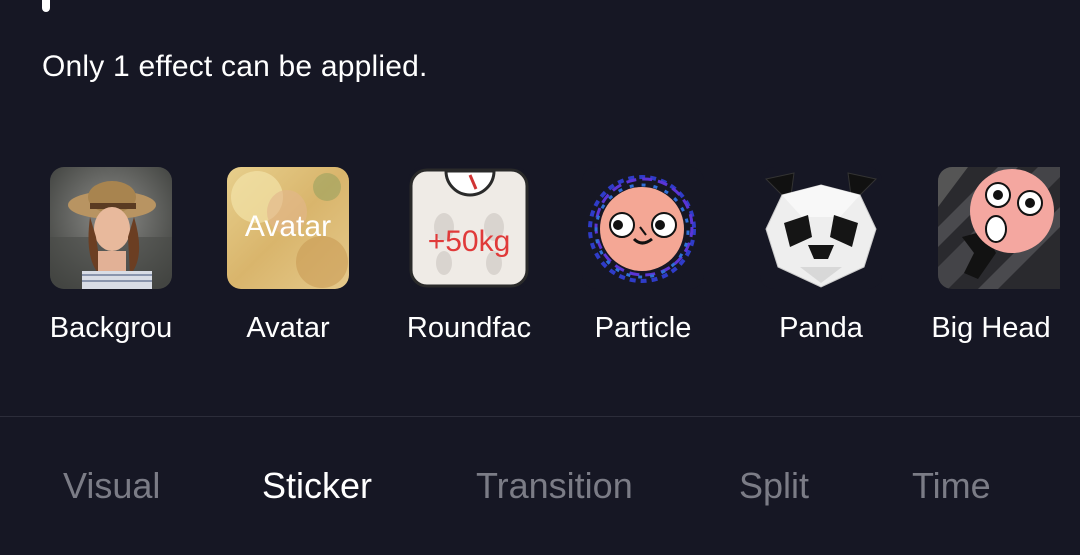 Image resolution: width=1080 pixels, height=555 pixels. I want to click on particle-face-icon, so click(643, 228).